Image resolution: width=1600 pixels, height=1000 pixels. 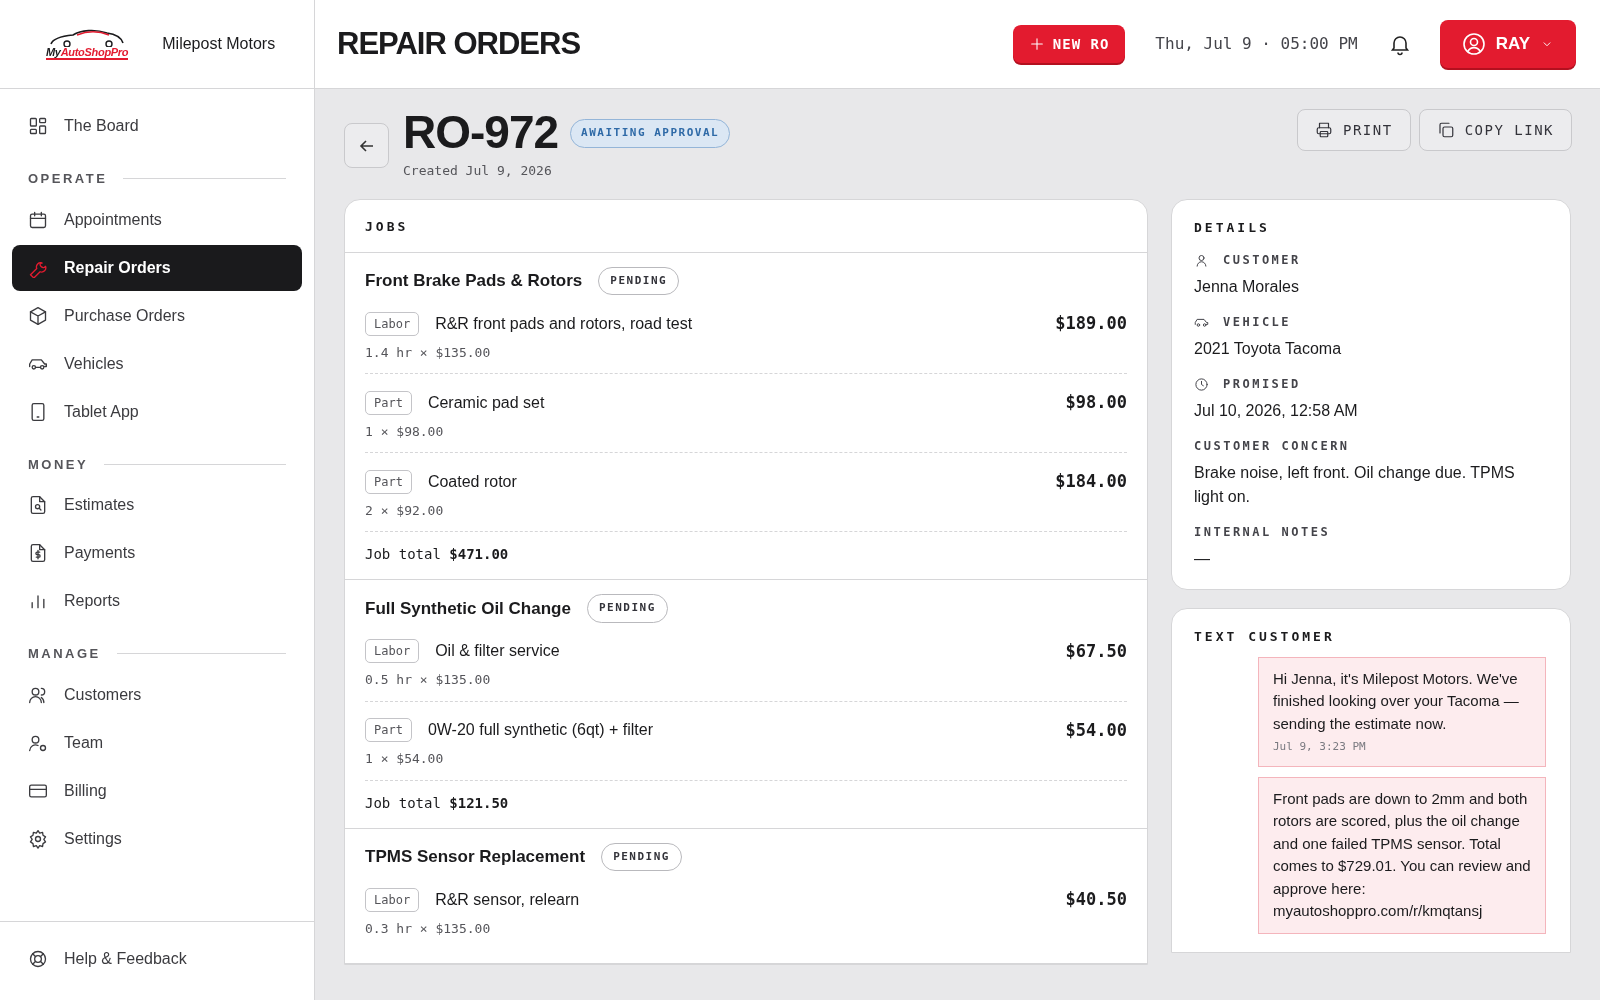 What do you see at coordinates (428, 352) in the screenshot?
I see `line-detail: 1.4 hr × $135.00` at bounding box center [428, 352].